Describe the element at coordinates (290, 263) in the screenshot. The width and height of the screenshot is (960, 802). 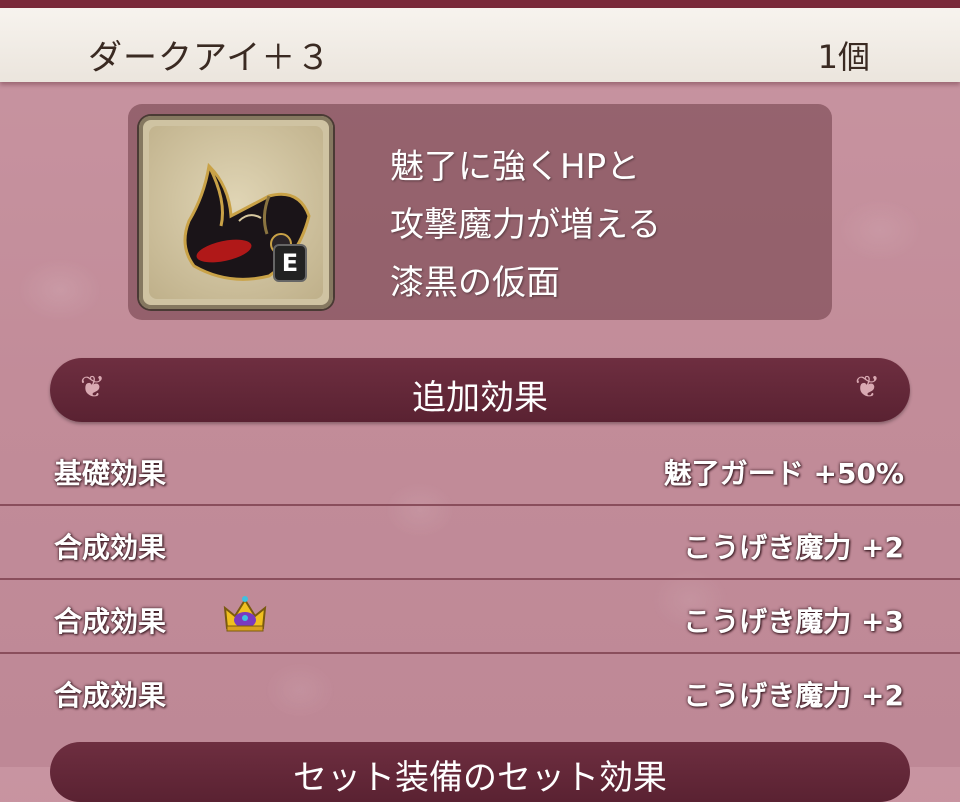
I see `equipped-badge: E` at that location.